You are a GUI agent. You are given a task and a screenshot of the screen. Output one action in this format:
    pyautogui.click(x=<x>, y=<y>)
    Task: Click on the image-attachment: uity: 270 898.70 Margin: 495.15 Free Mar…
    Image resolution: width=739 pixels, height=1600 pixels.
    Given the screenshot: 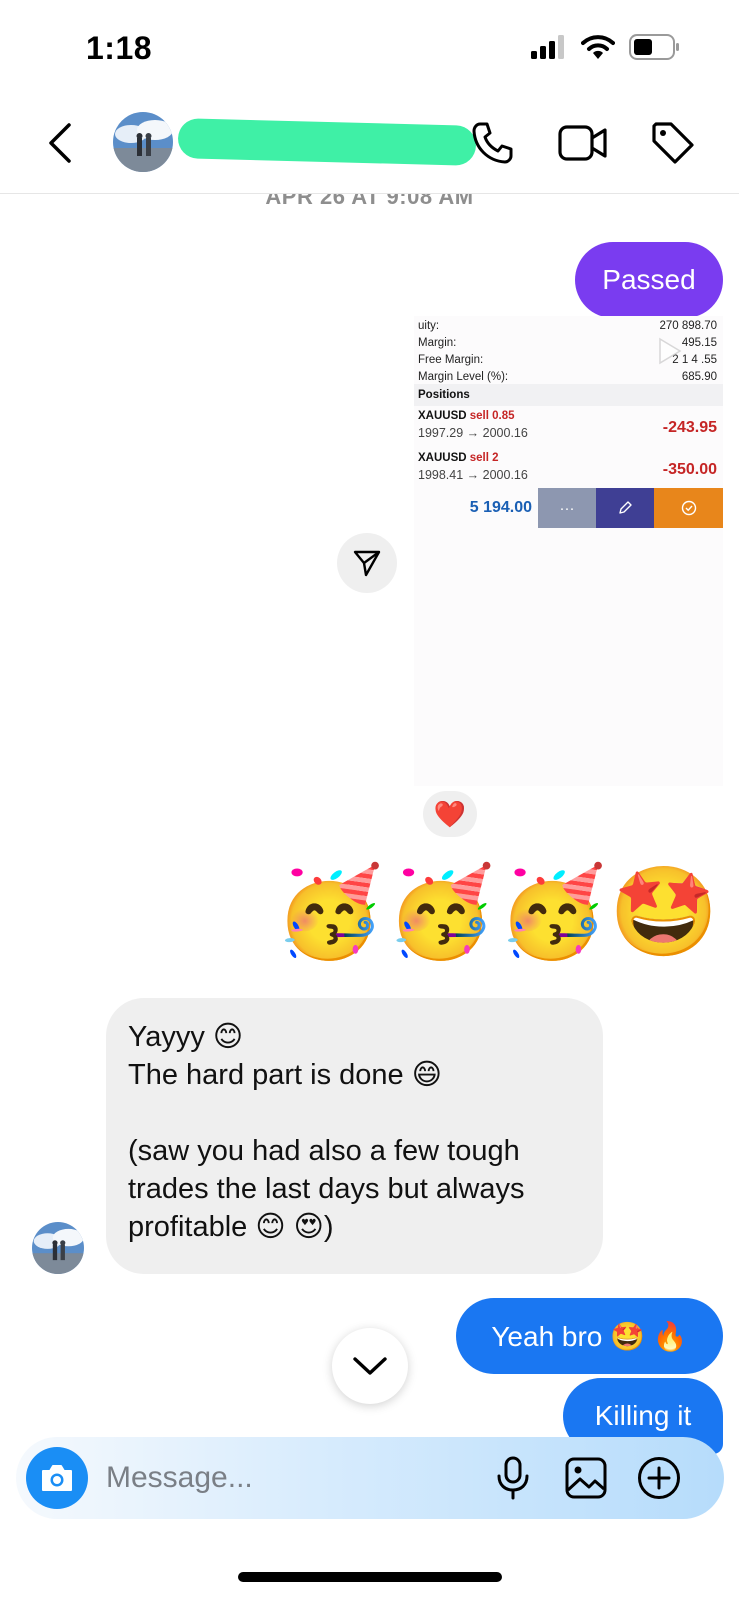 What is the action you would take?
    pyautogui.click(x=568, y=551)
    